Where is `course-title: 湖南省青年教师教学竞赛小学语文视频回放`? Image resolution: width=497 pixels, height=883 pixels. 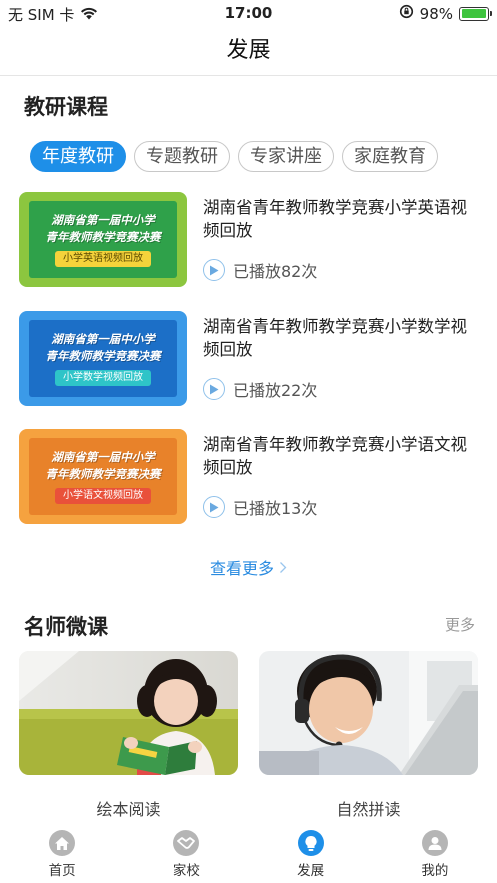
course-title: 湖南省青年教师教学竞赛小学语文视频回放 is located at coordinates (338, 456).